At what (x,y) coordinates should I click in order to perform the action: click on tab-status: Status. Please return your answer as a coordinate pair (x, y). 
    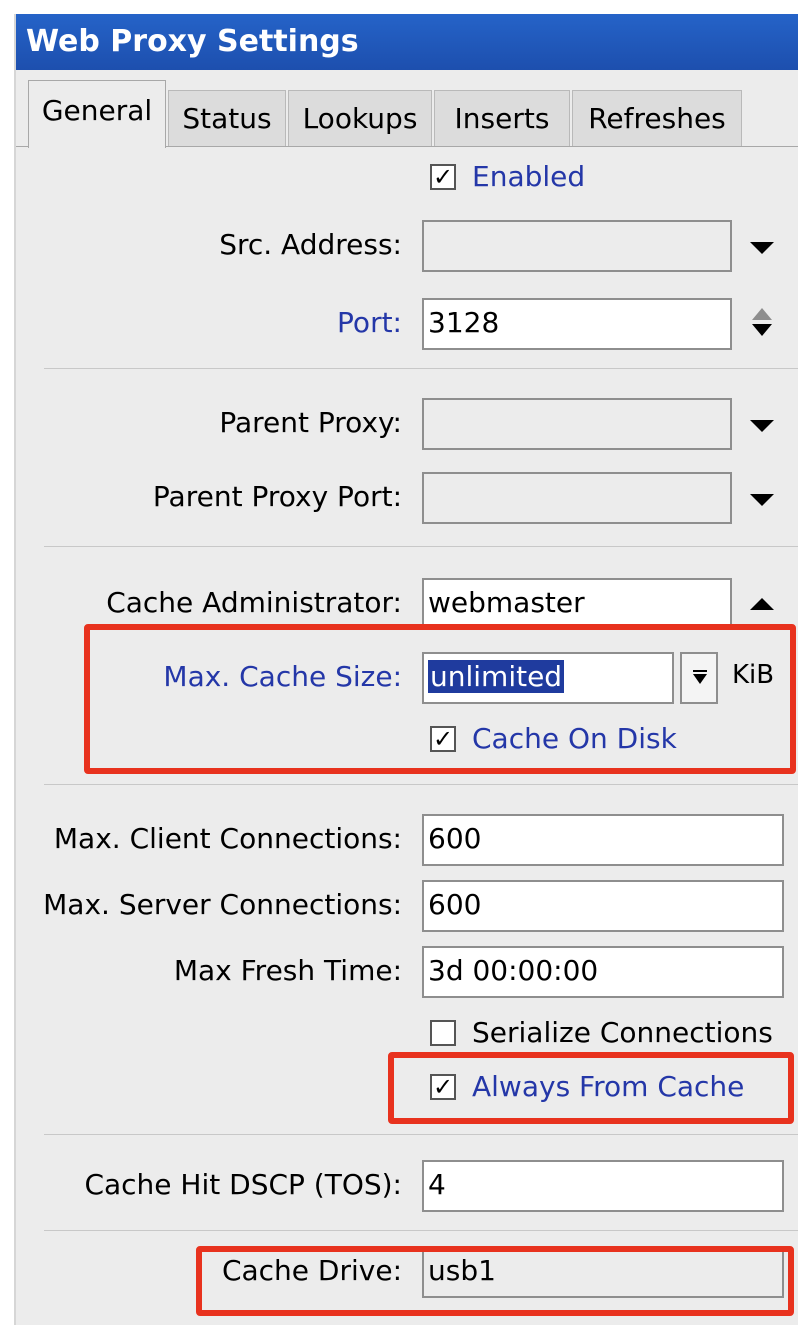
    Looking at the image, I should click on (227, 118).